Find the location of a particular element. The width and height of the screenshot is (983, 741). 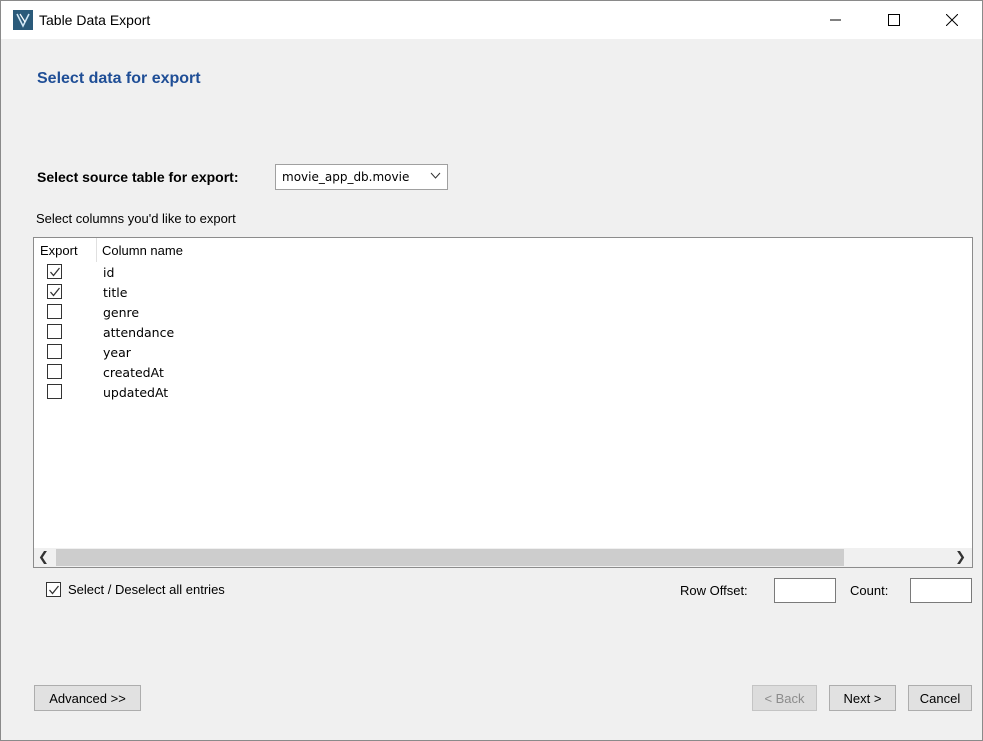

table-row: updatedAt is located at coordinates (503, 393).